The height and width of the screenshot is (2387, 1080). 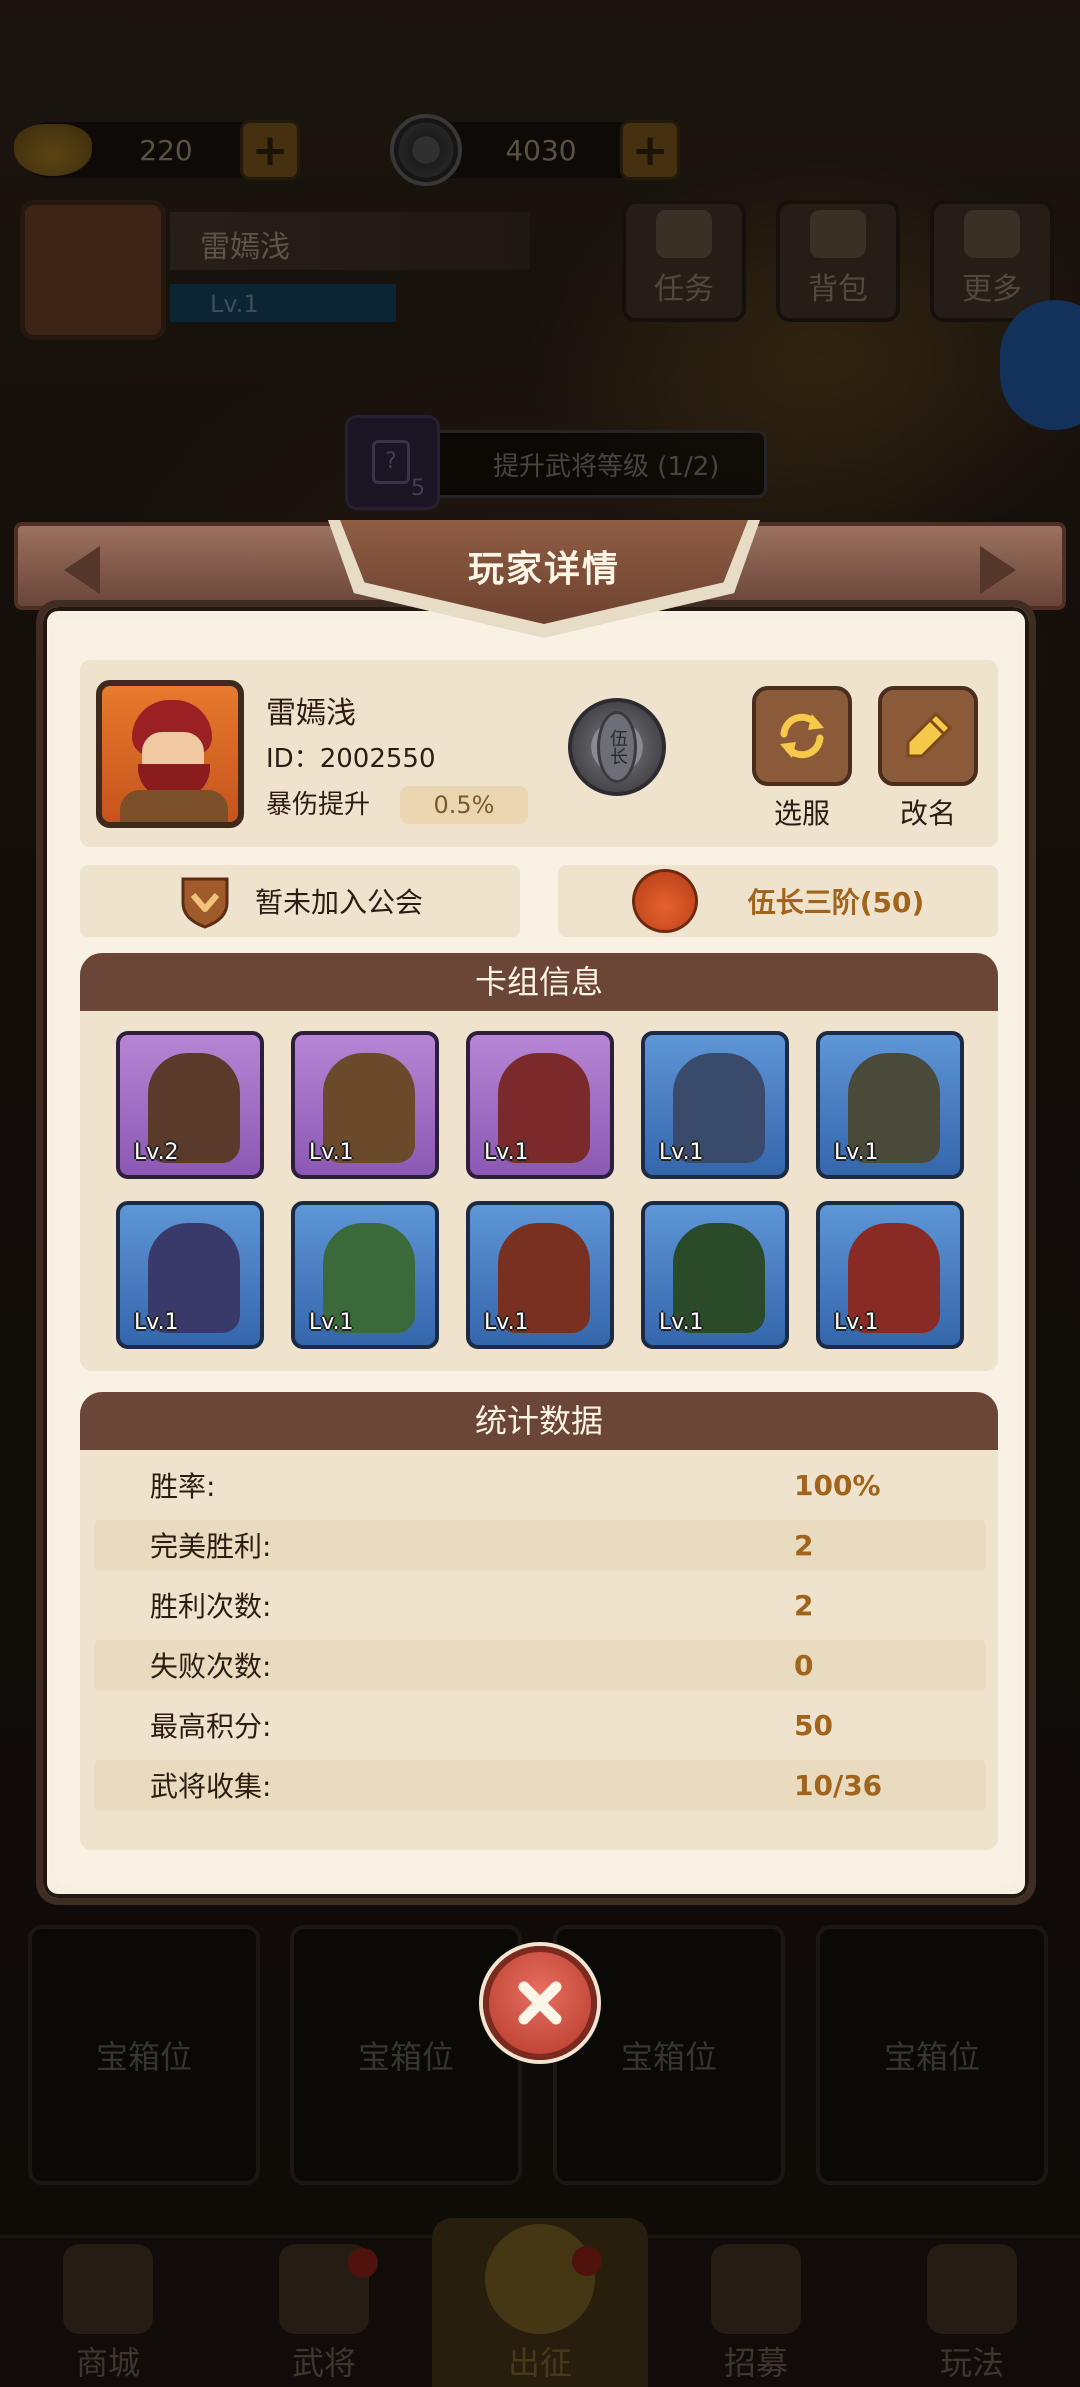 What do you see at coordinates (927, 813) in the screenshot?
I see `rename-label: 改名` at bounding box center [927, 813].